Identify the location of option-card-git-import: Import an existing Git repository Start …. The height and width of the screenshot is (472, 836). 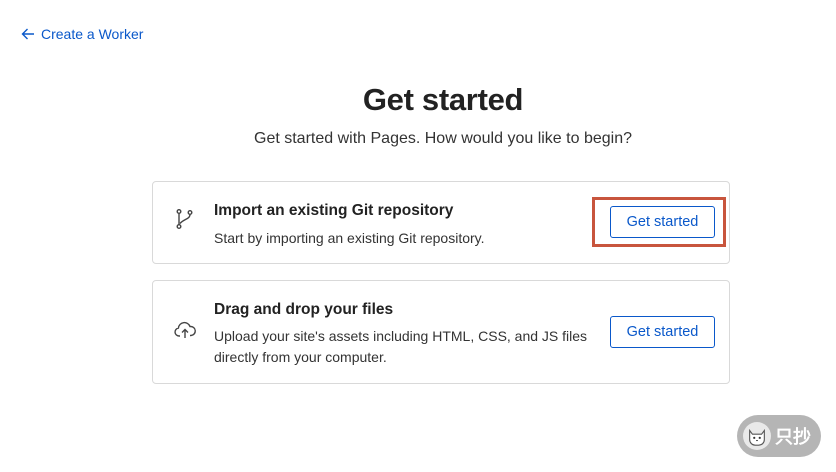
(441, 222).